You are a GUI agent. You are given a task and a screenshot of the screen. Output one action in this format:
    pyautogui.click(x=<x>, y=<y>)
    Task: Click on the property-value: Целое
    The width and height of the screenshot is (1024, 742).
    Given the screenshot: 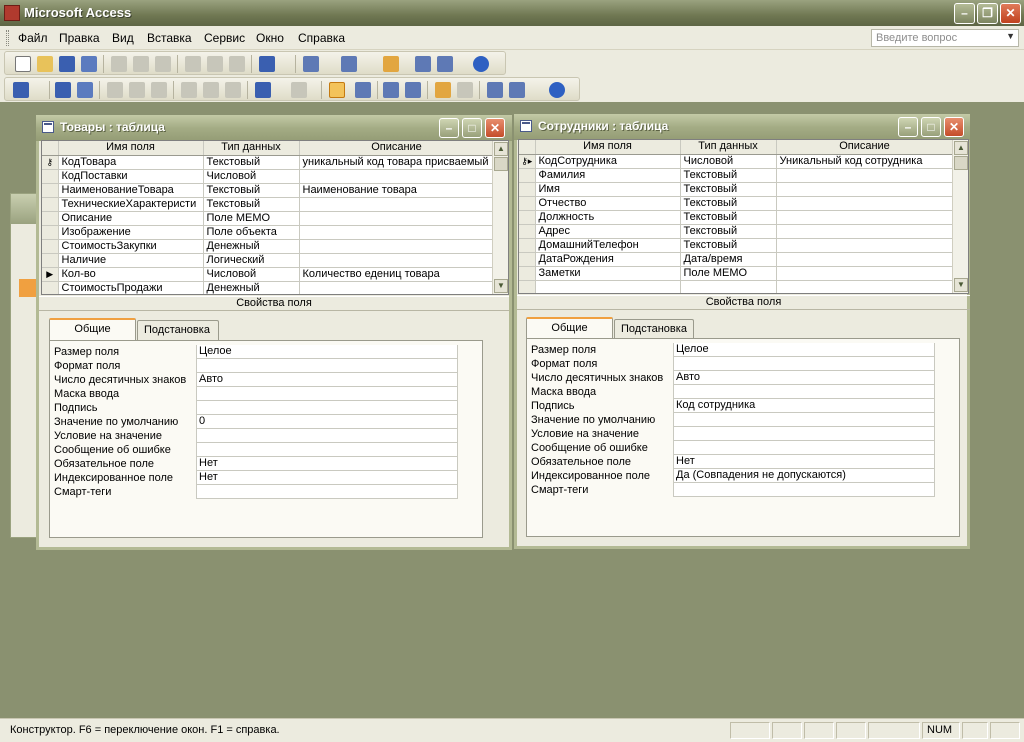 What is the action you would take?
    pyautogui.click(x=327, y=352)
    